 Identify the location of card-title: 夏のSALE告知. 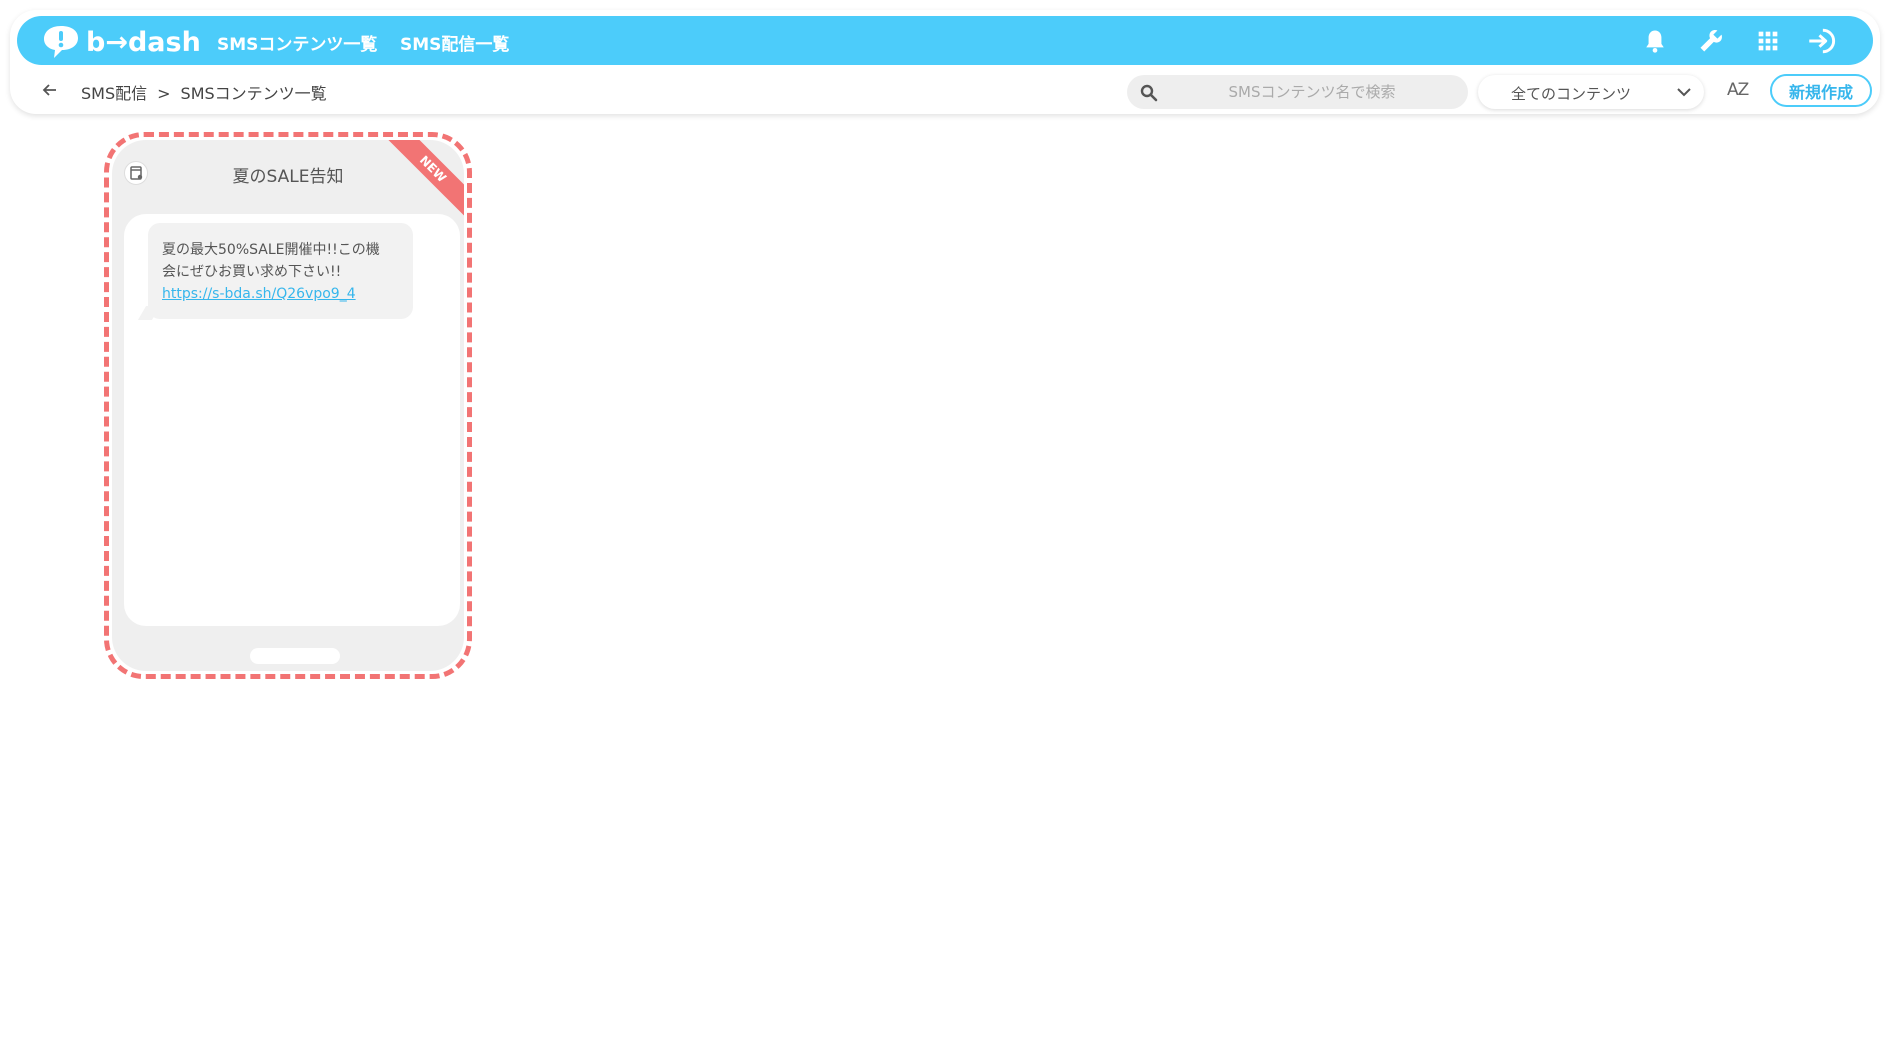
(288, 177).